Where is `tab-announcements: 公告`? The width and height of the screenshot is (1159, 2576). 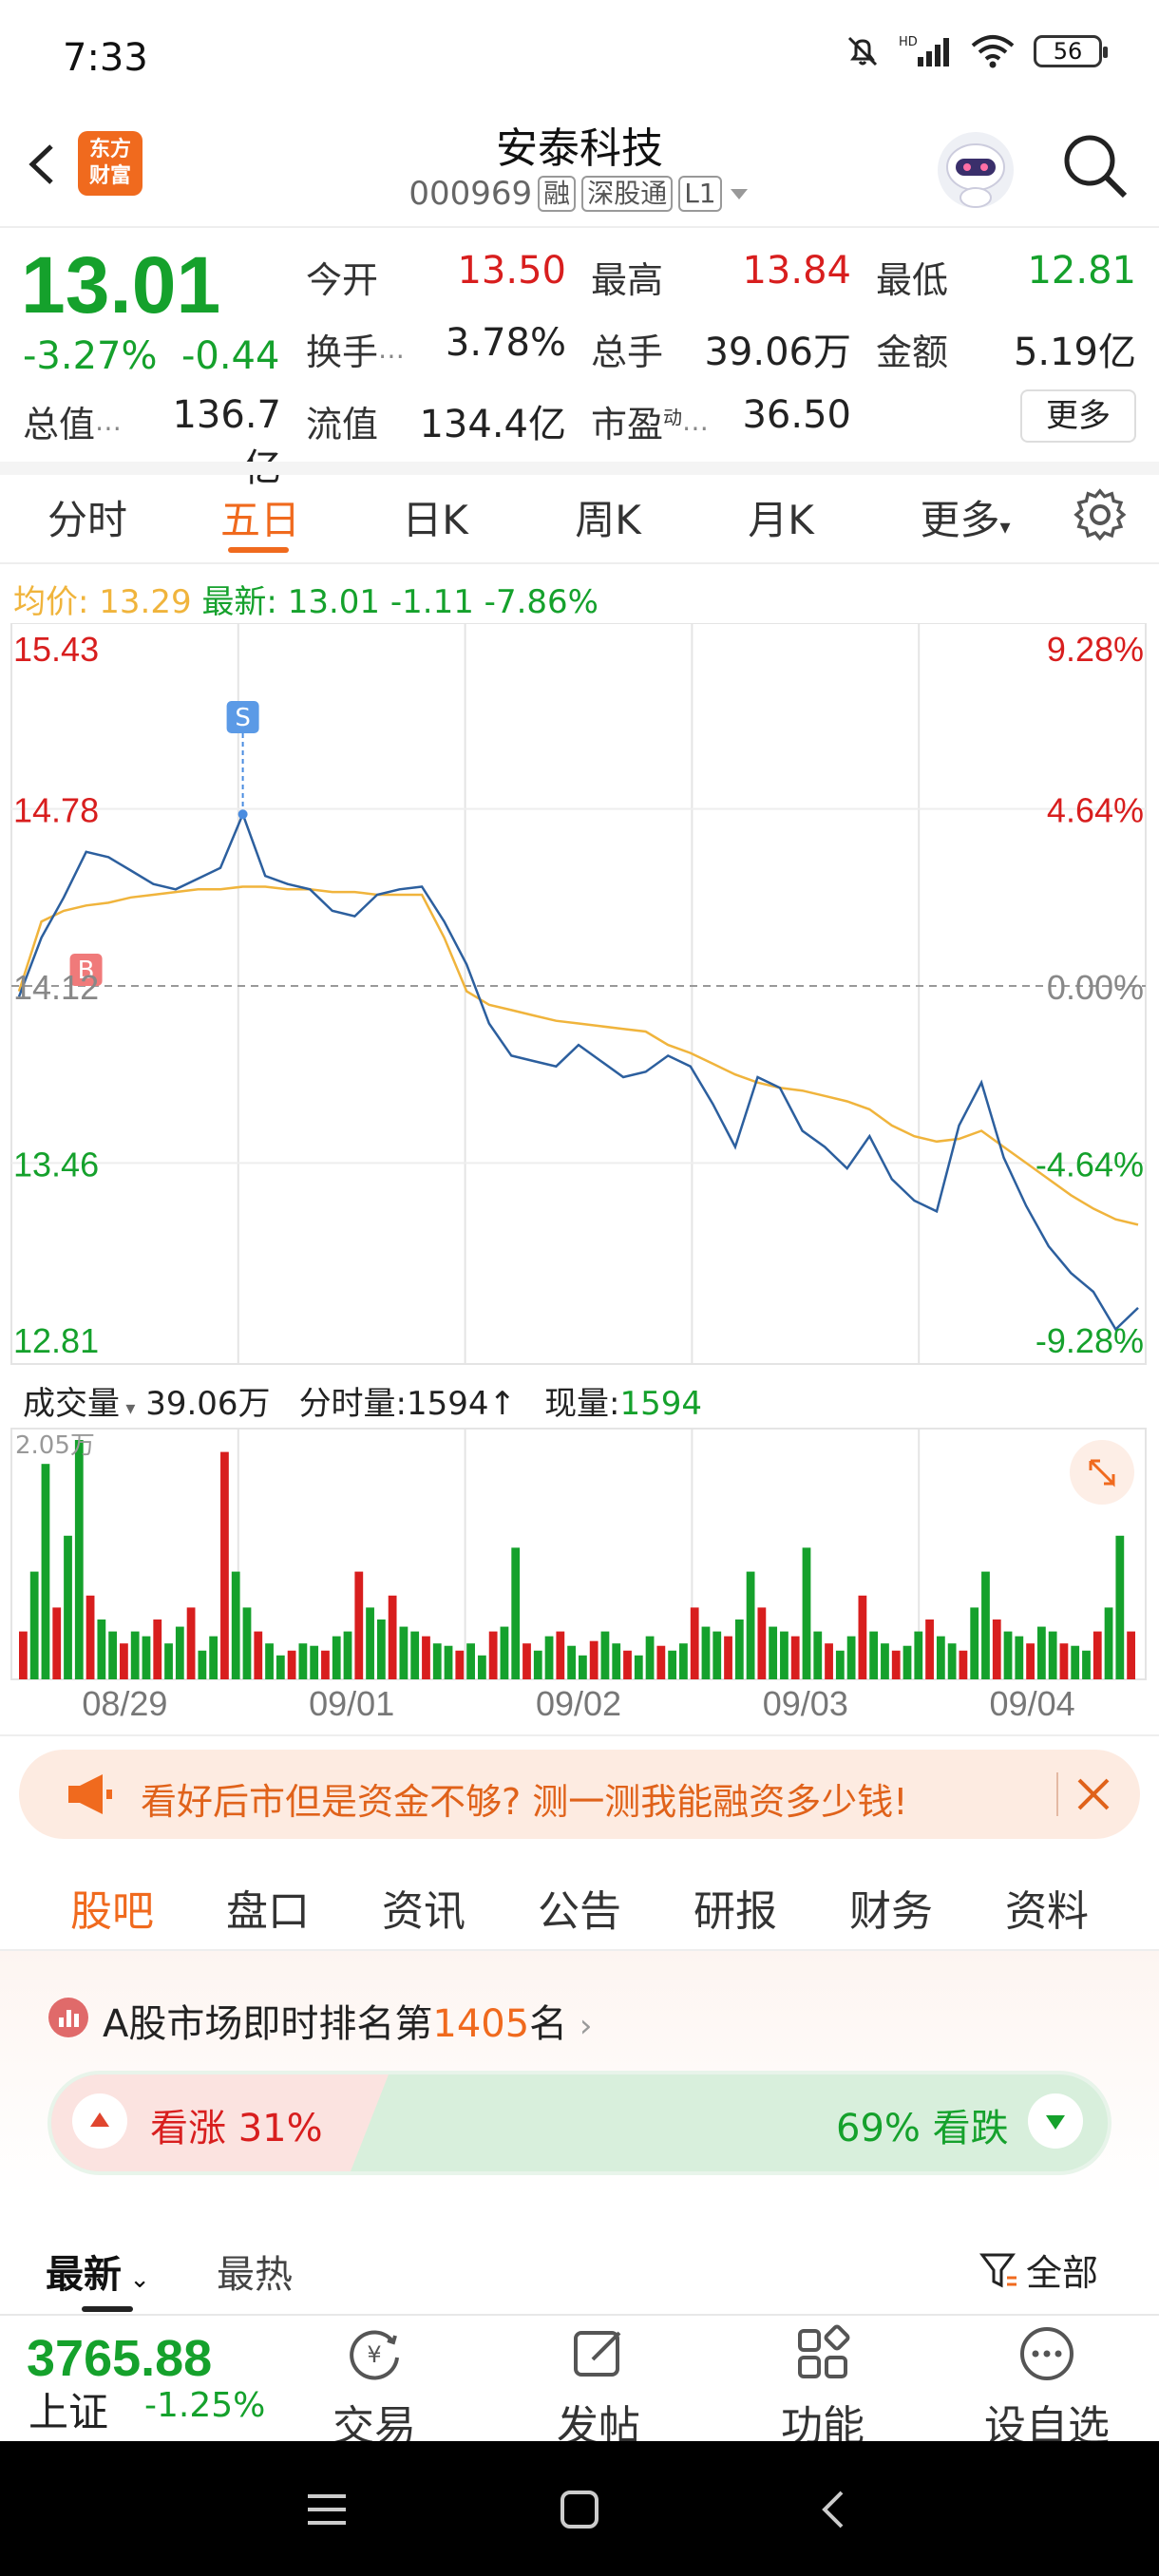
tab-announcements: 公告 is located at coordinates (579, 1907).